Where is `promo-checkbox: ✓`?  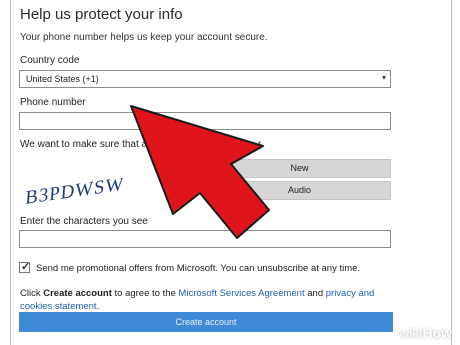 promo-checkbox: ✓ is located at coordinates (25, 267).